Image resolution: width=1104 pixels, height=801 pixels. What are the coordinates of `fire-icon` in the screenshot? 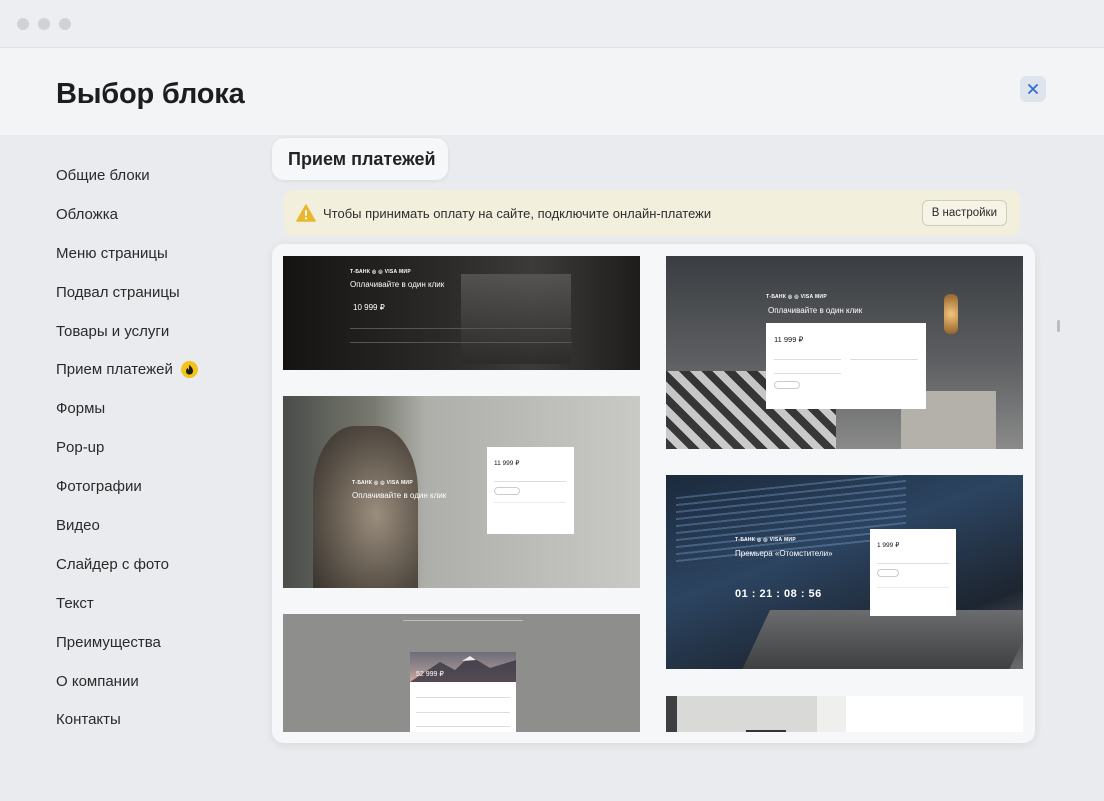 It's located at (189, 370).